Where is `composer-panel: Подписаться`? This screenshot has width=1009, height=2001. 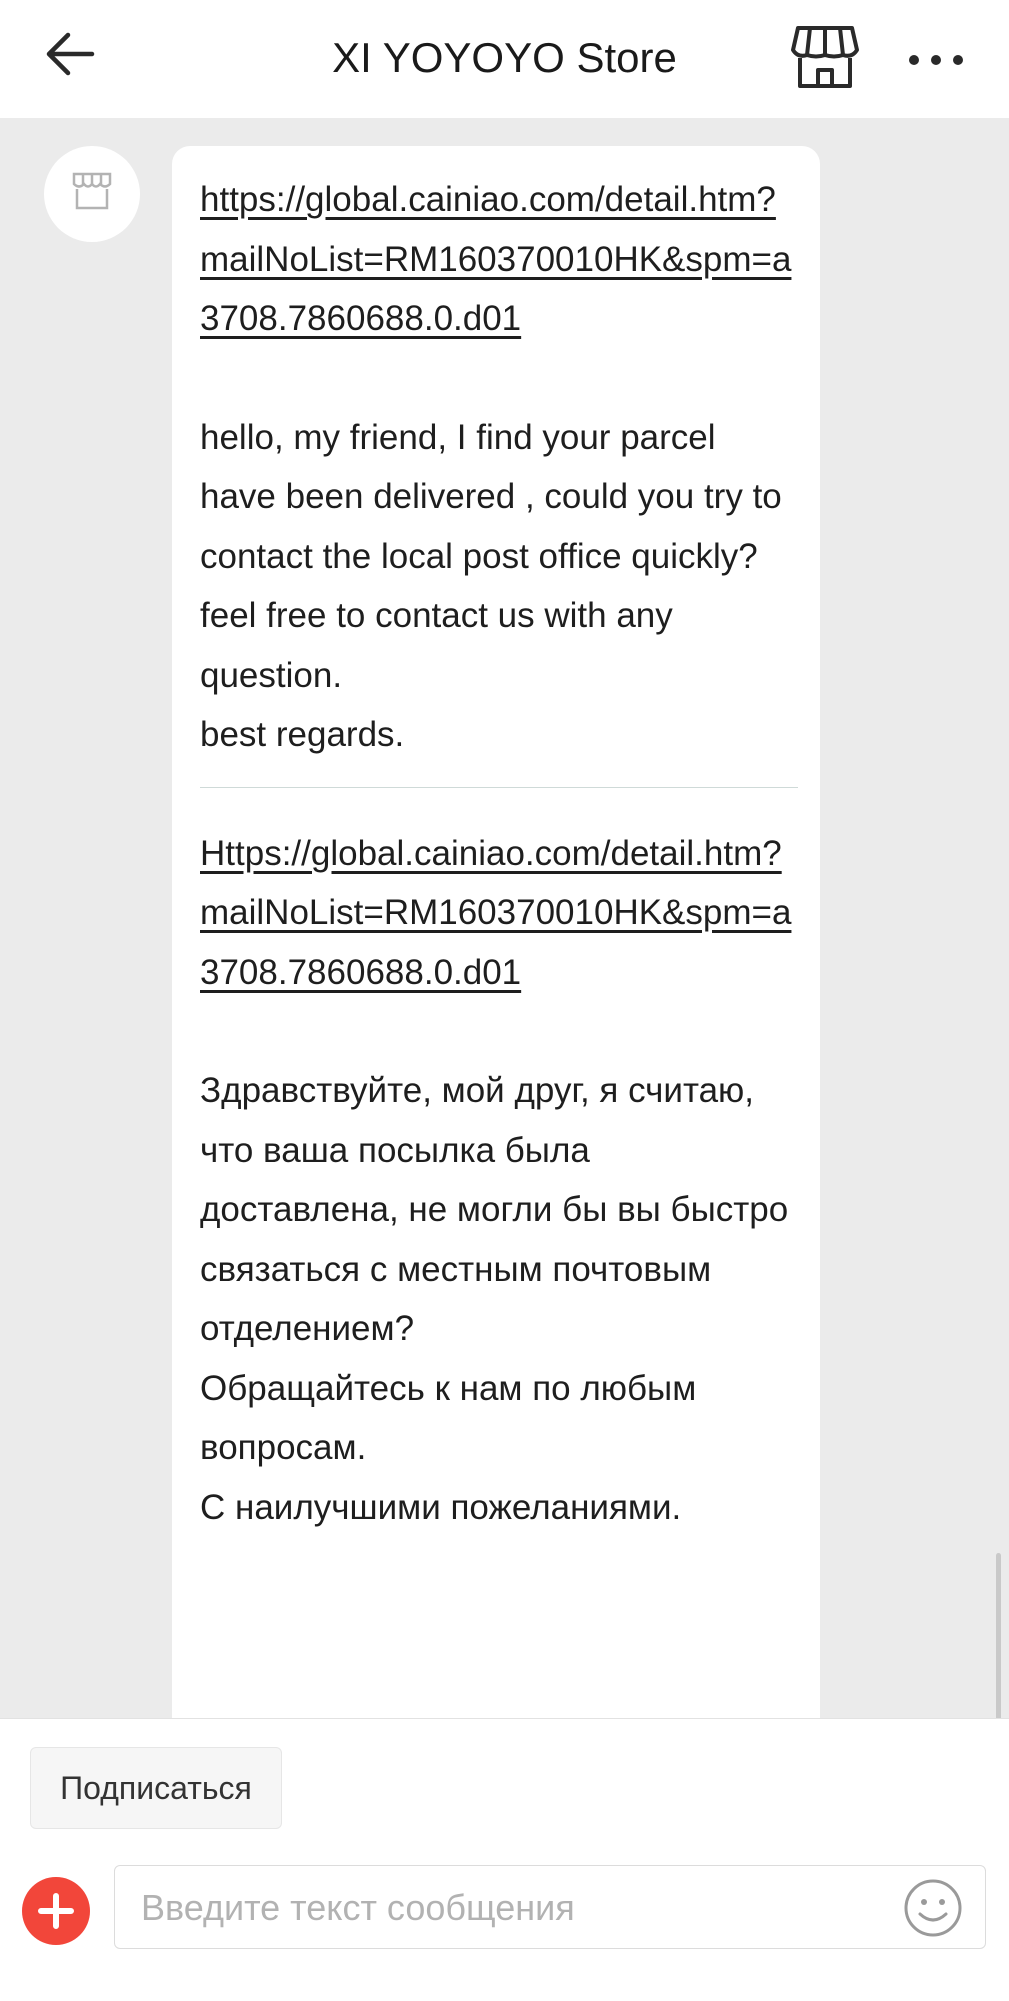
composer-panel: Подписаться is located at coordinates (504, 1859).